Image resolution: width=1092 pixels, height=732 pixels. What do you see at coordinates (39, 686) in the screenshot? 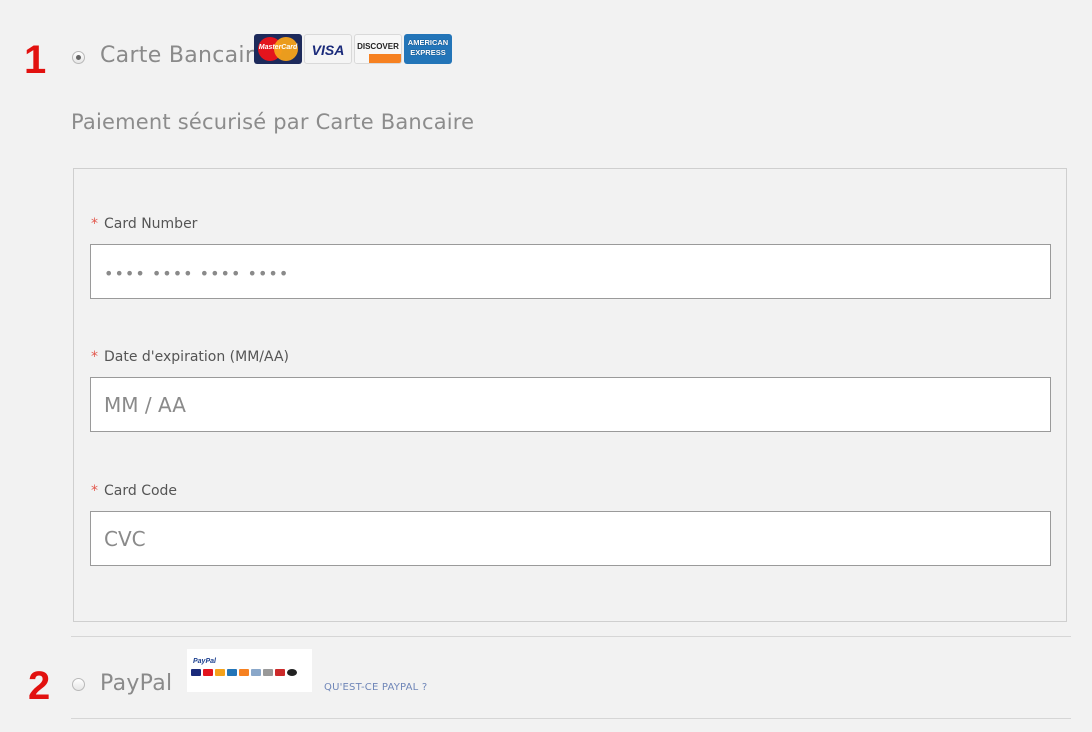
I see `step-number-2: 2` at bounding box center [39, 686].